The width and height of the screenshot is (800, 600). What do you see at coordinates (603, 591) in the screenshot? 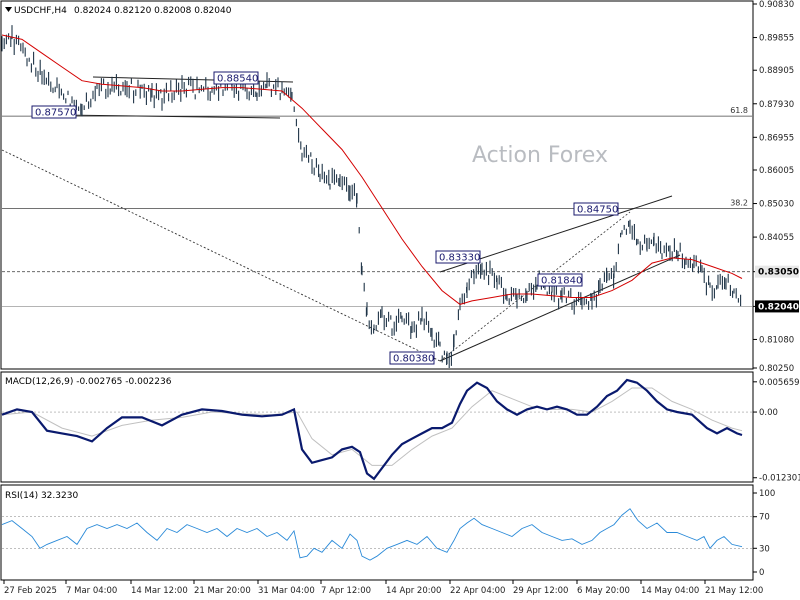
I see `time-tick-label: 6 May 20:00` at bounding box center [603, 591].